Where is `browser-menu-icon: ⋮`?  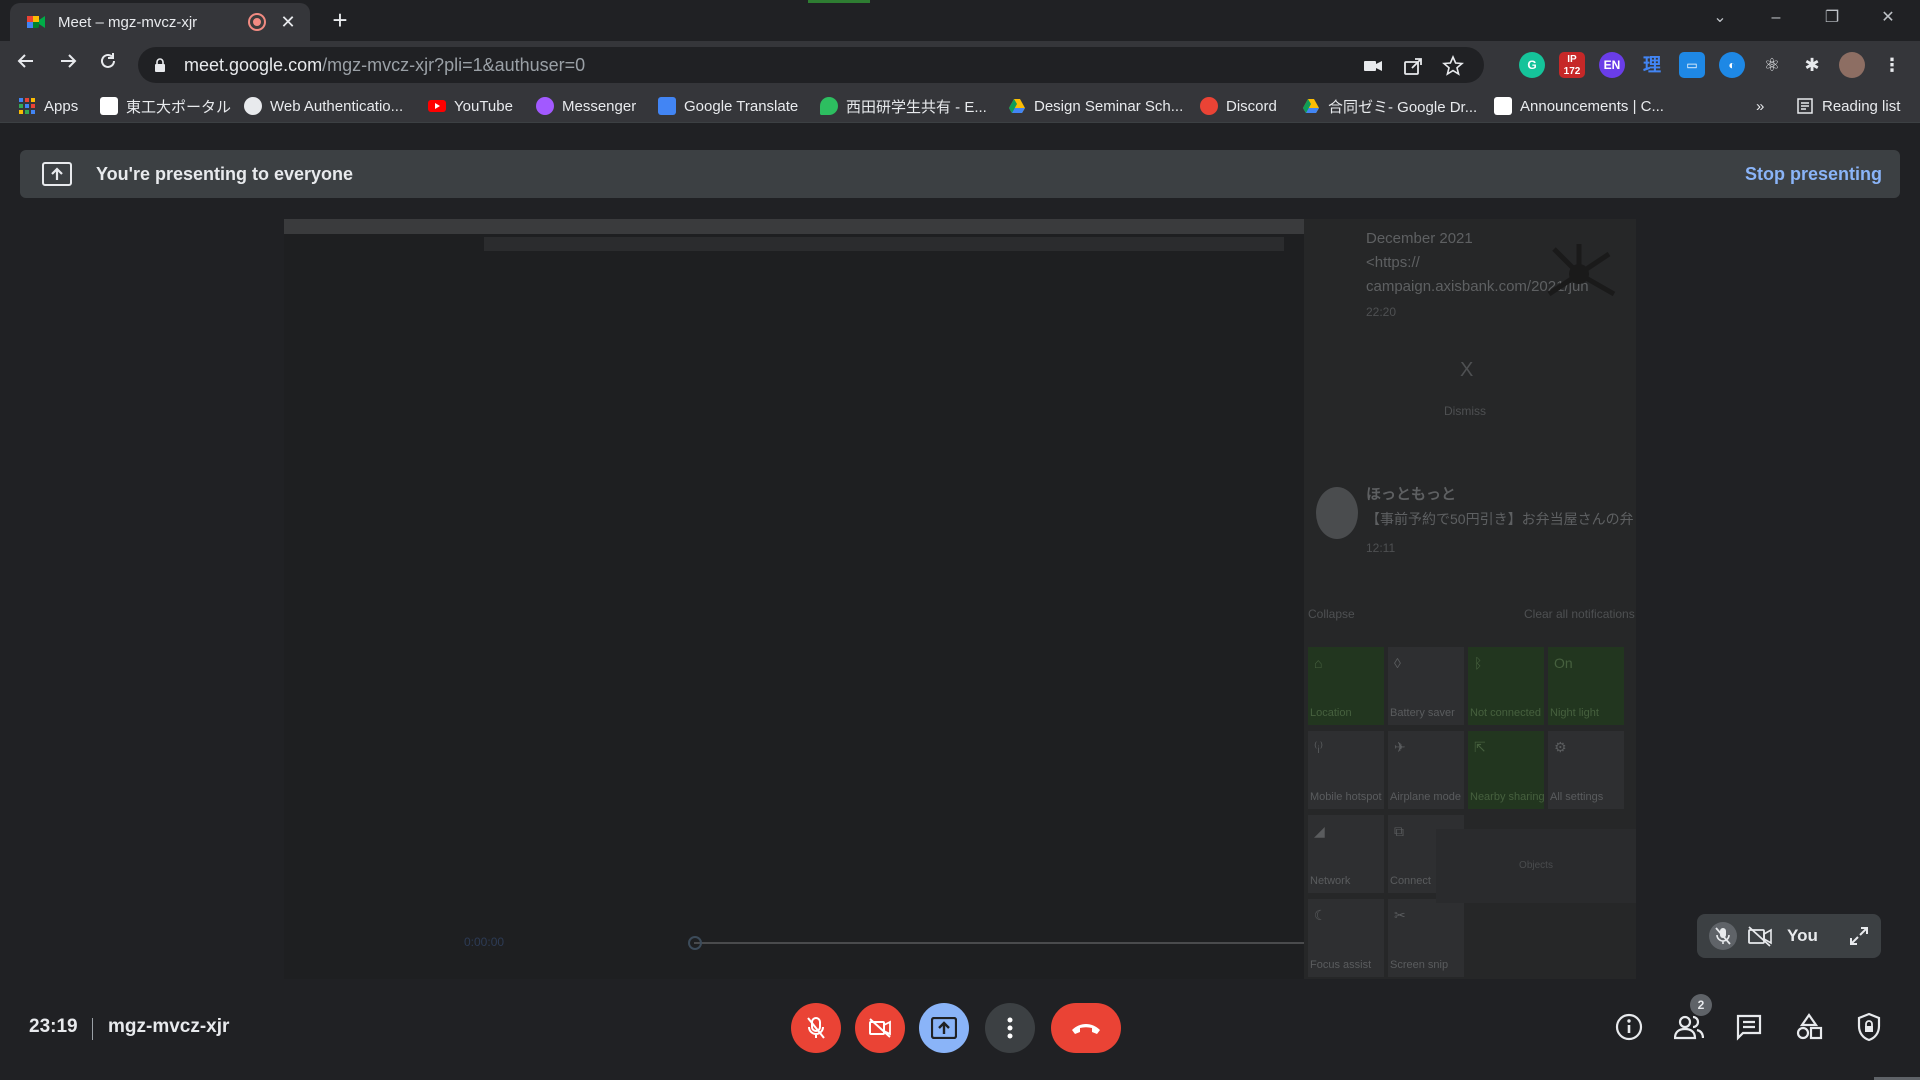
browser-menu-icon: ⋮ is located at coordinates (1892, 65).